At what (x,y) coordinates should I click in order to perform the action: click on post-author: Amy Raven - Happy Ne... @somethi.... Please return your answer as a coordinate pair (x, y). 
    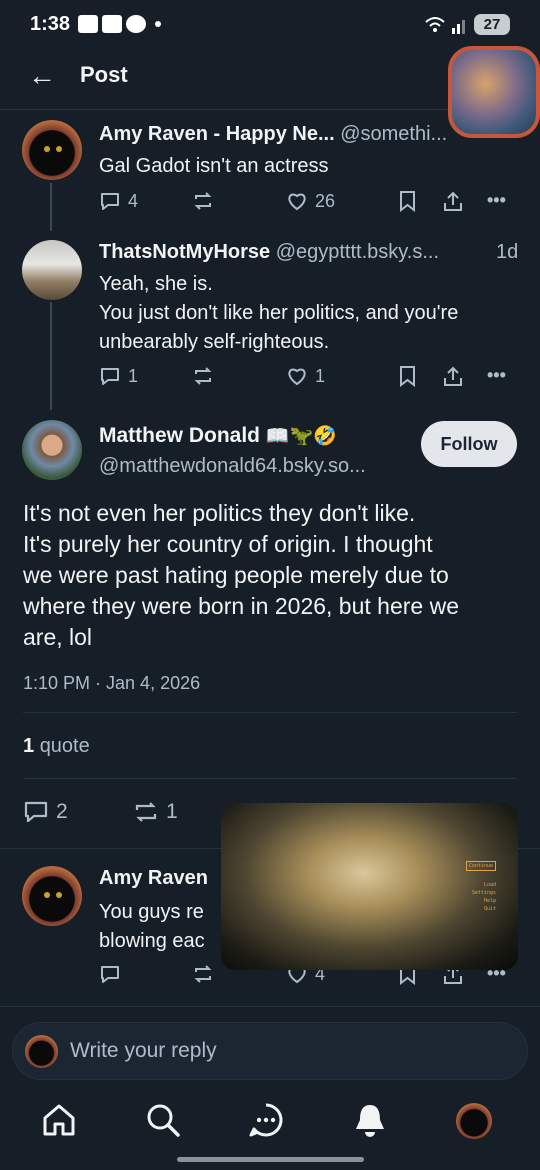
    Looking at the image, I should click on (273, 134).